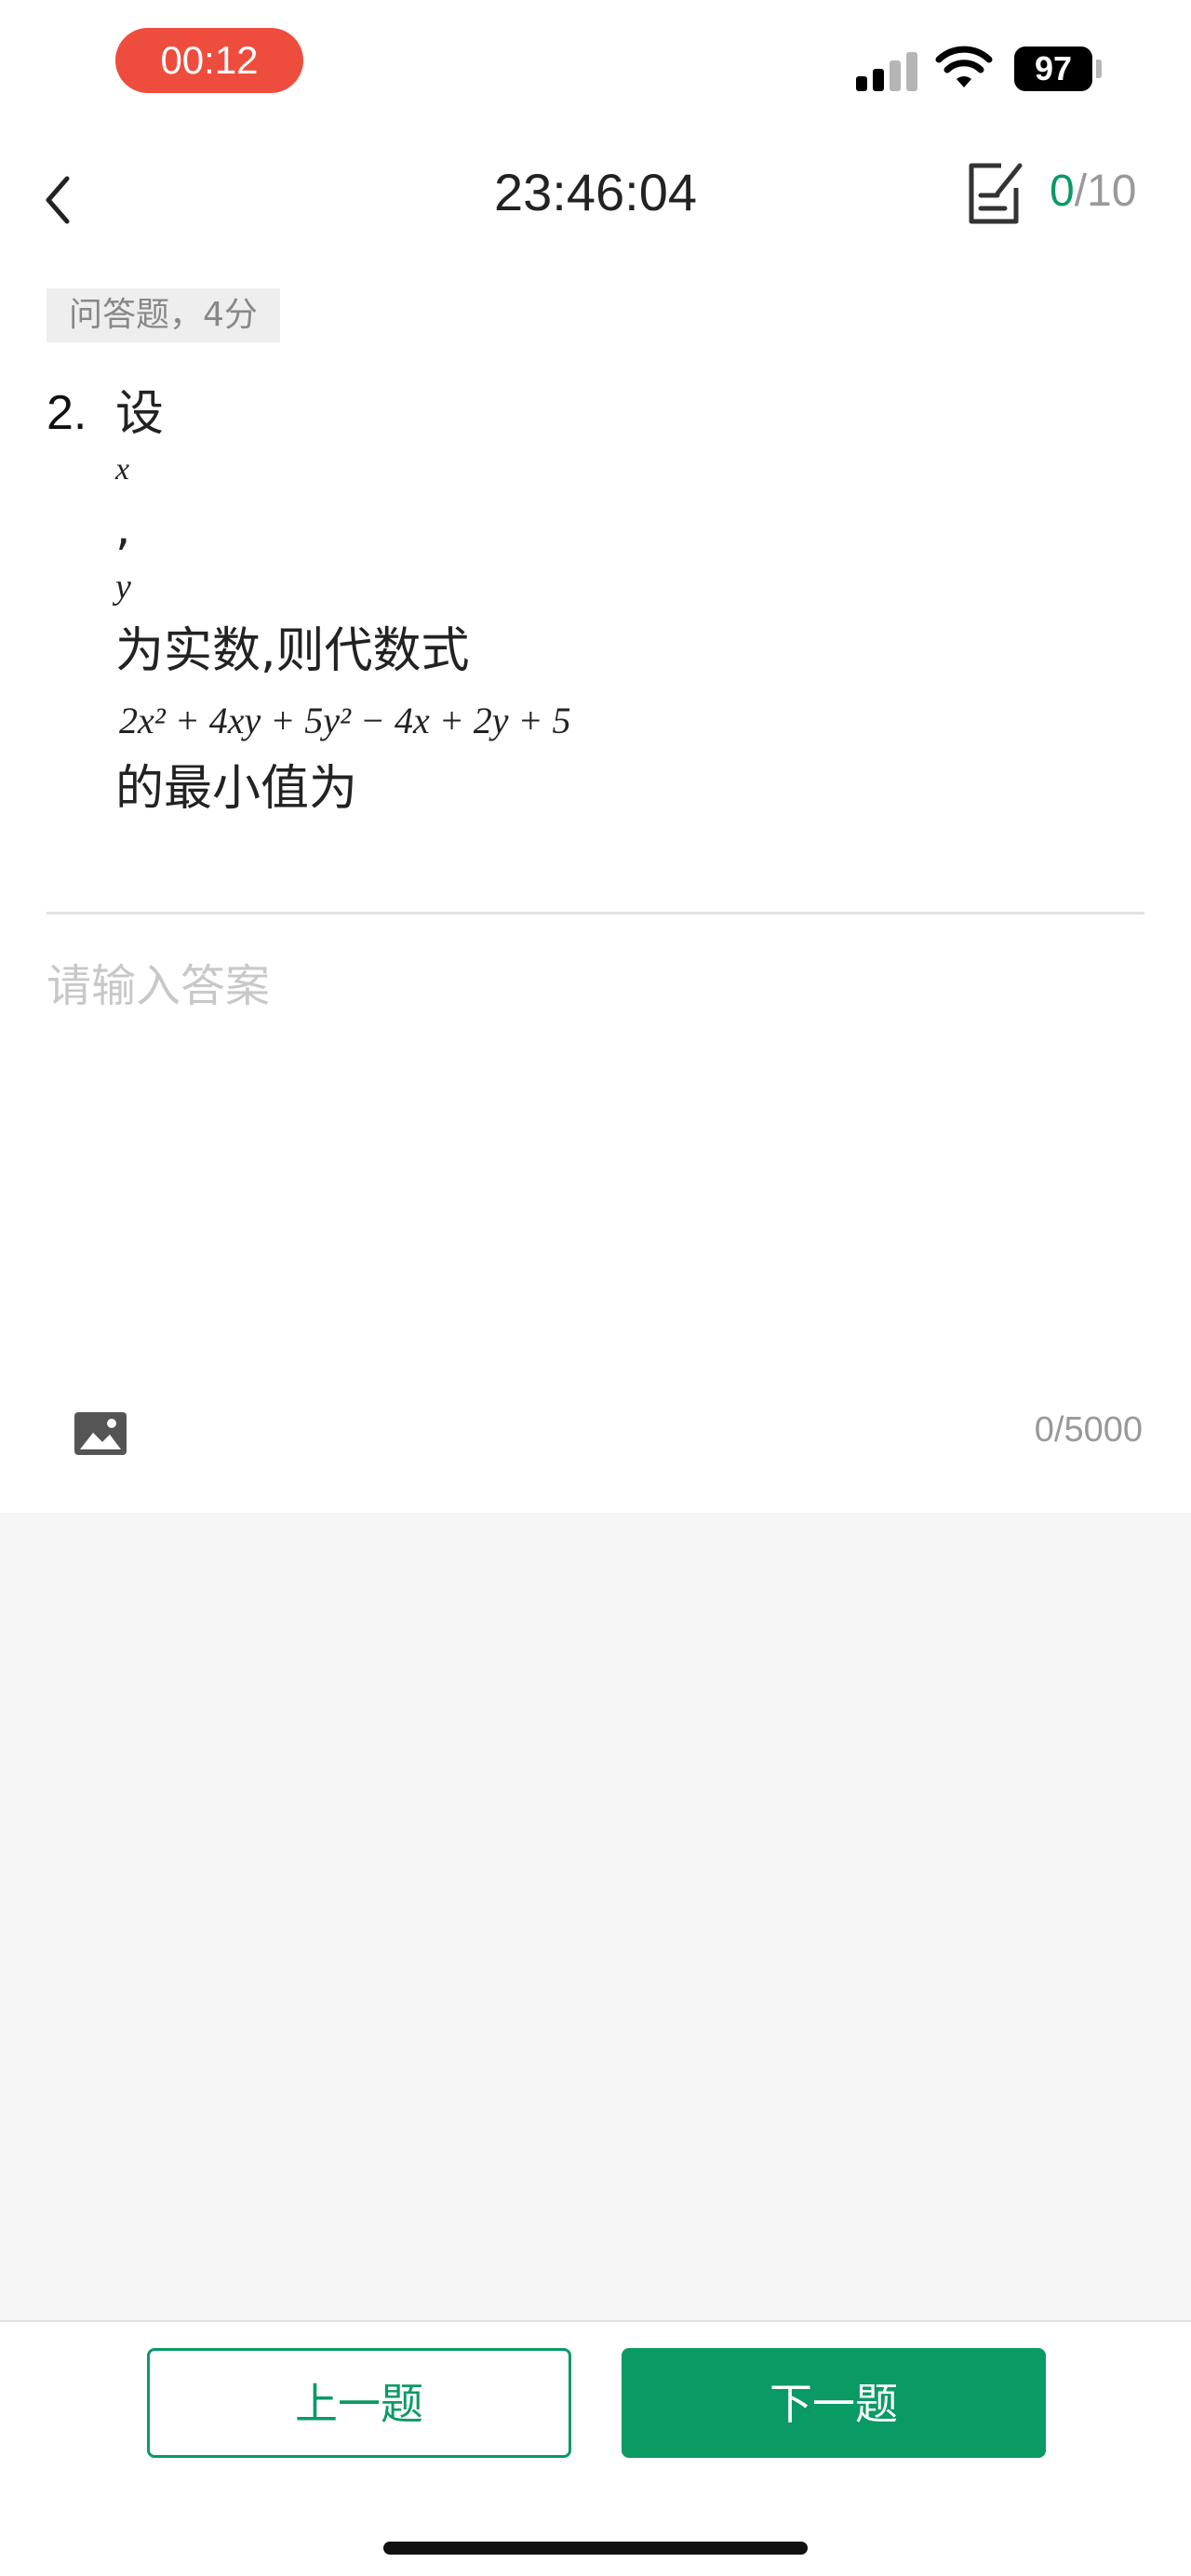 The image size is (1191, 2576). What do you see at coordinates (345, 720) in the screenshot?
I see `math-expression: 2x² + 4xy + 5y² − 4x + 2y + 5` at bounding box center [345, 720].